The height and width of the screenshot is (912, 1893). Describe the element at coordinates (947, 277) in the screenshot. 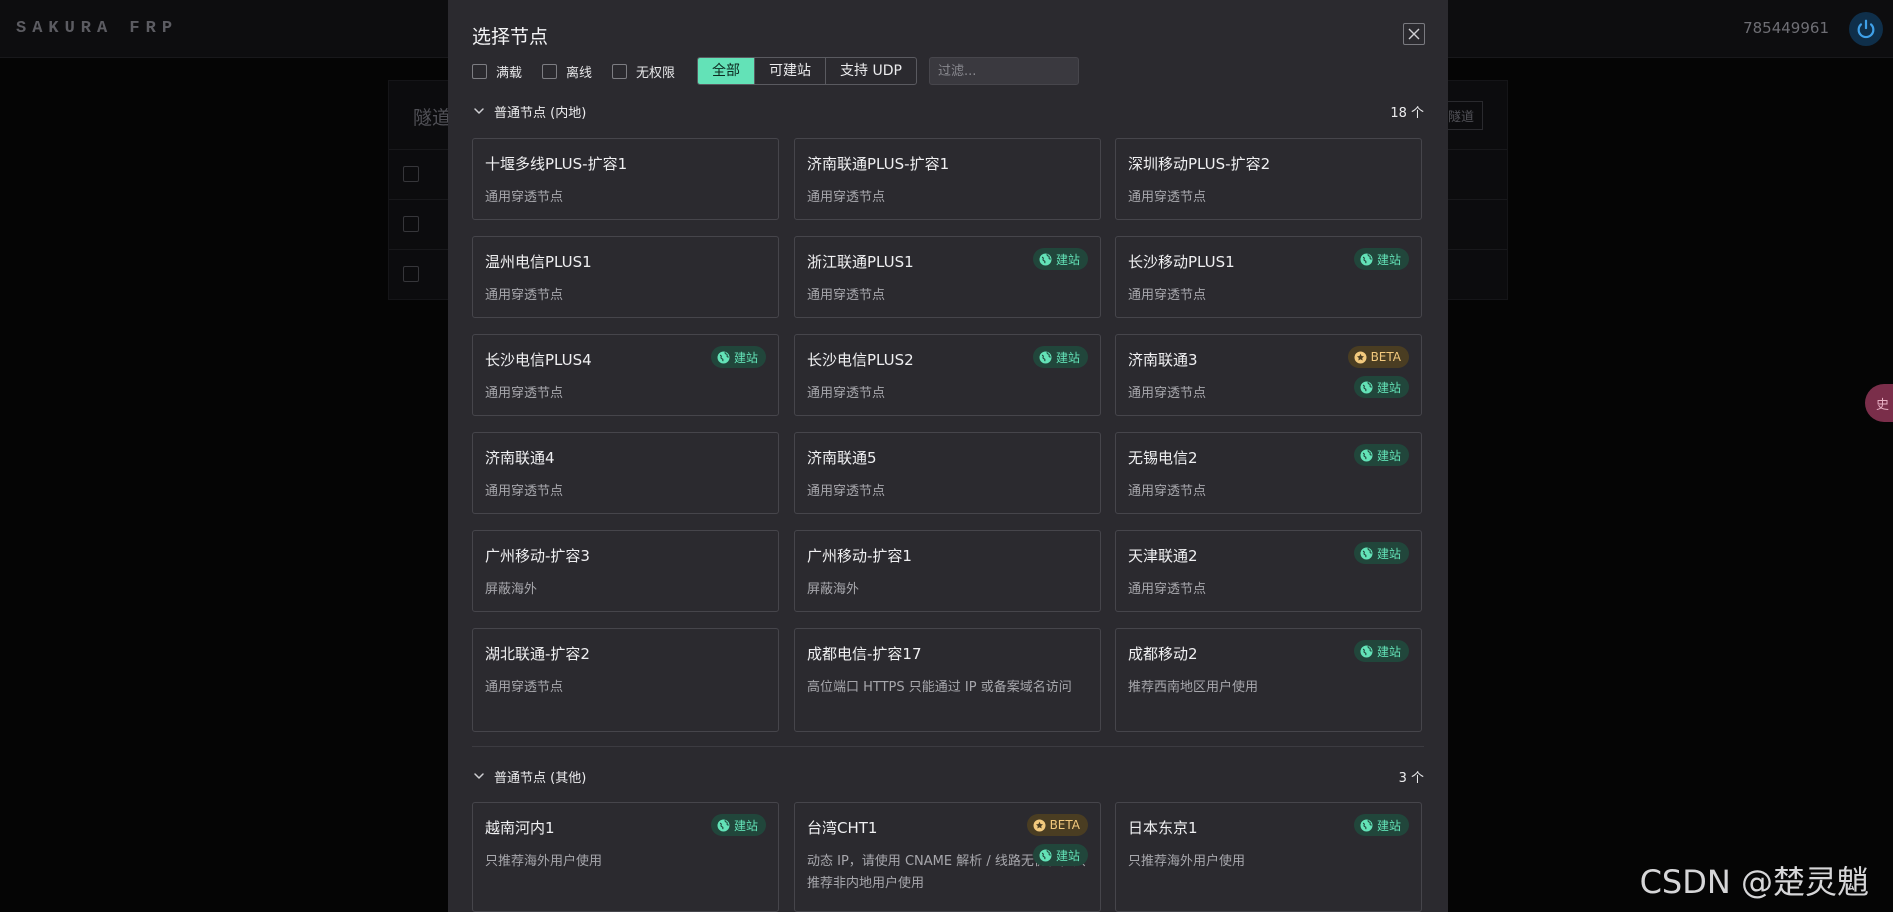

I see `node-card: 浙江联通PLUS1 通用穿透节点 建站` at that location.